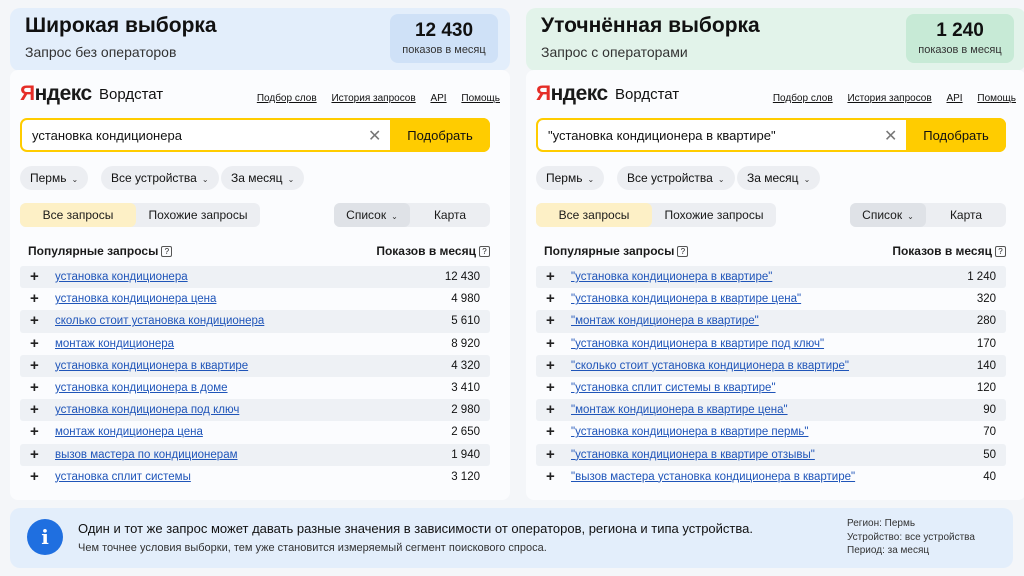 The image size is (1024, 576). Describe the element at coordinates (255, 251) in the screenshot. I see `table-header: Популярные запросы? Показов в месяц?` at that location.